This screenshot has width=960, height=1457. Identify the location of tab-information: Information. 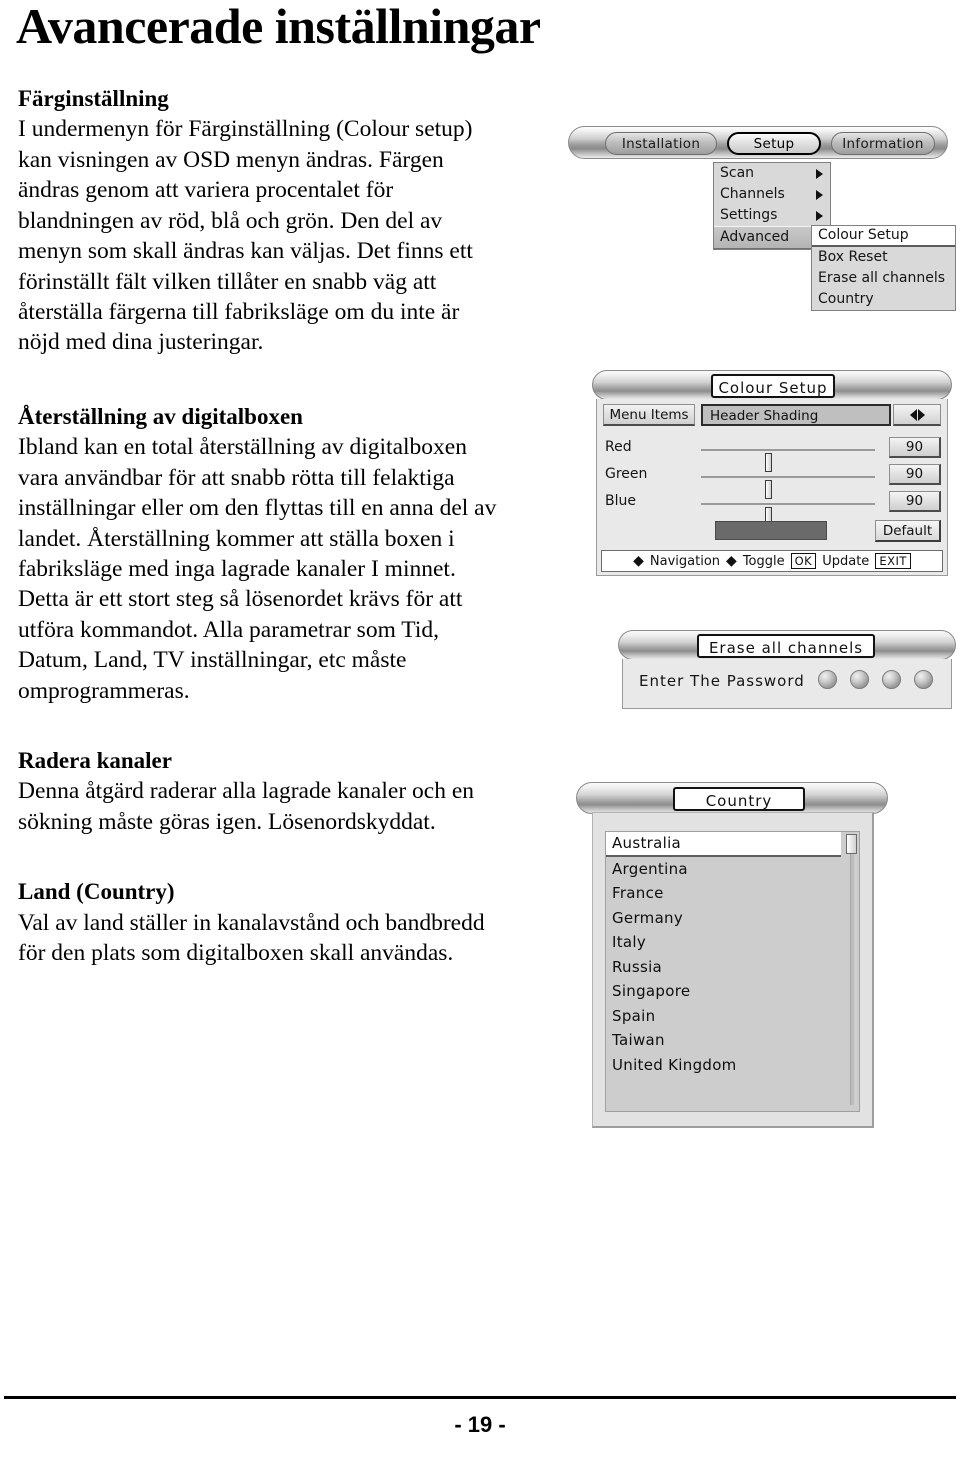
(883, 143).